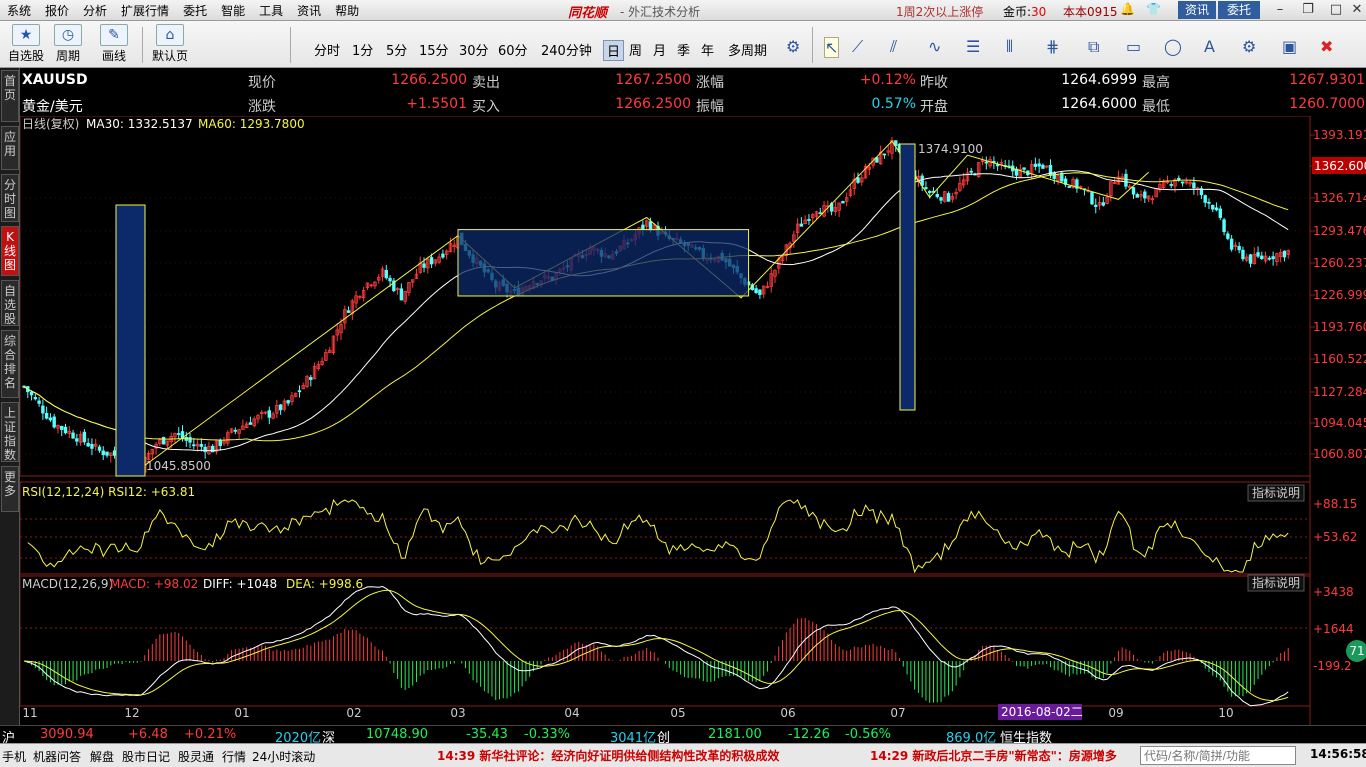 The height and width of the screenshot is (767, 1366). I want to click on menu-item: 分析, so click(95, 10).